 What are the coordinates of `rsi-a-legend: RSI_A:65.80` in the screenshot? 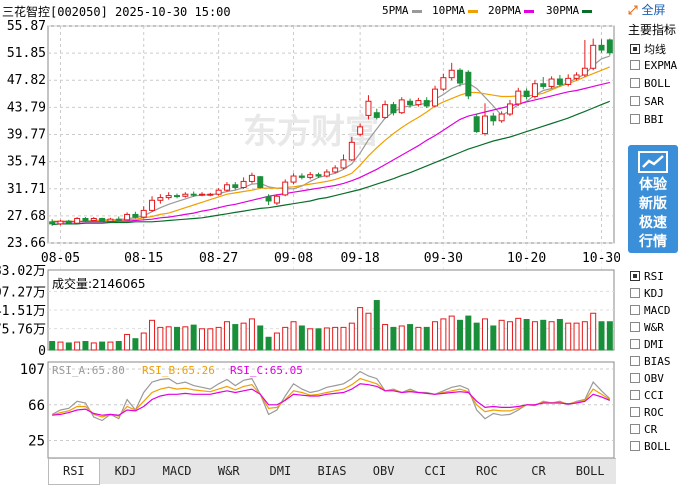 It's located at (88, 370).